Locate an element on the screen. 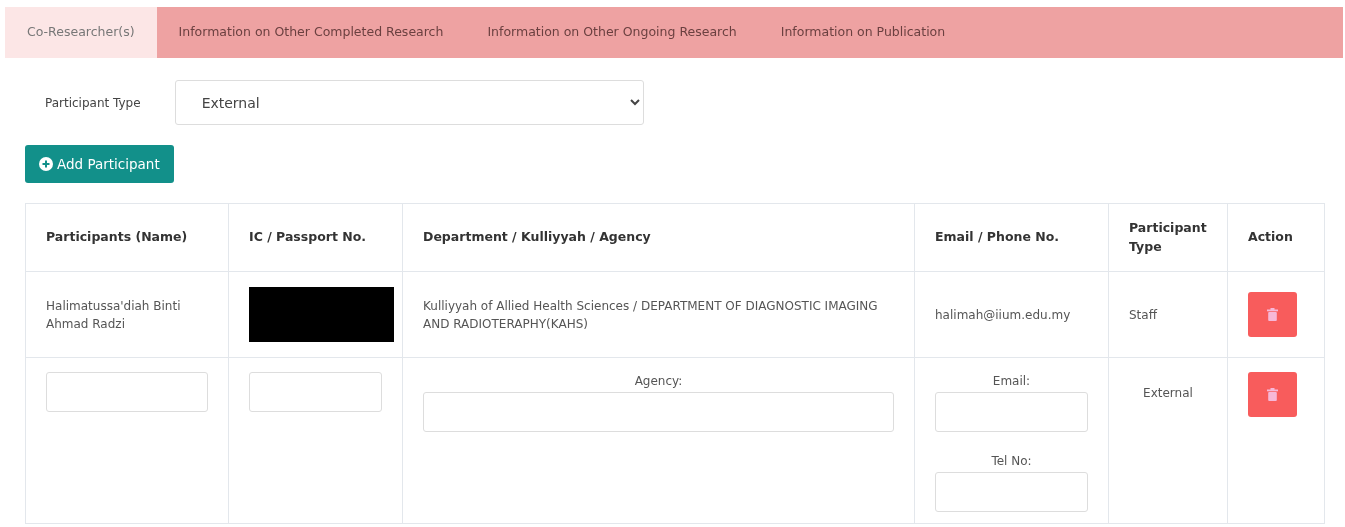 This screenshot has width=1345, height=527. email-text: halimah@iium.edu.my is located at coordinates (1003, 314).